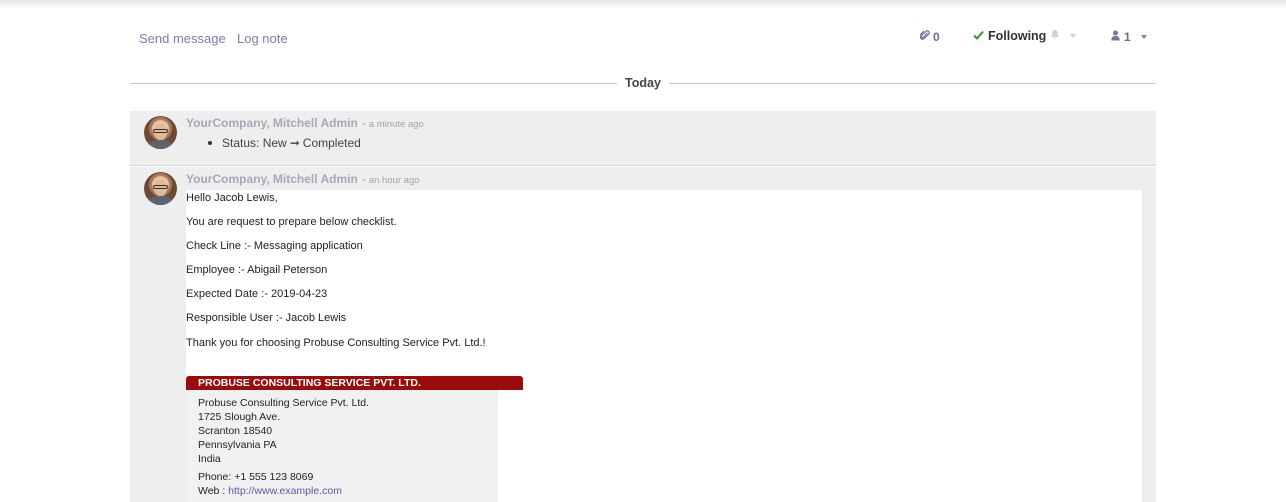  I want to click on top-panel-shadow, so click(643, 4).